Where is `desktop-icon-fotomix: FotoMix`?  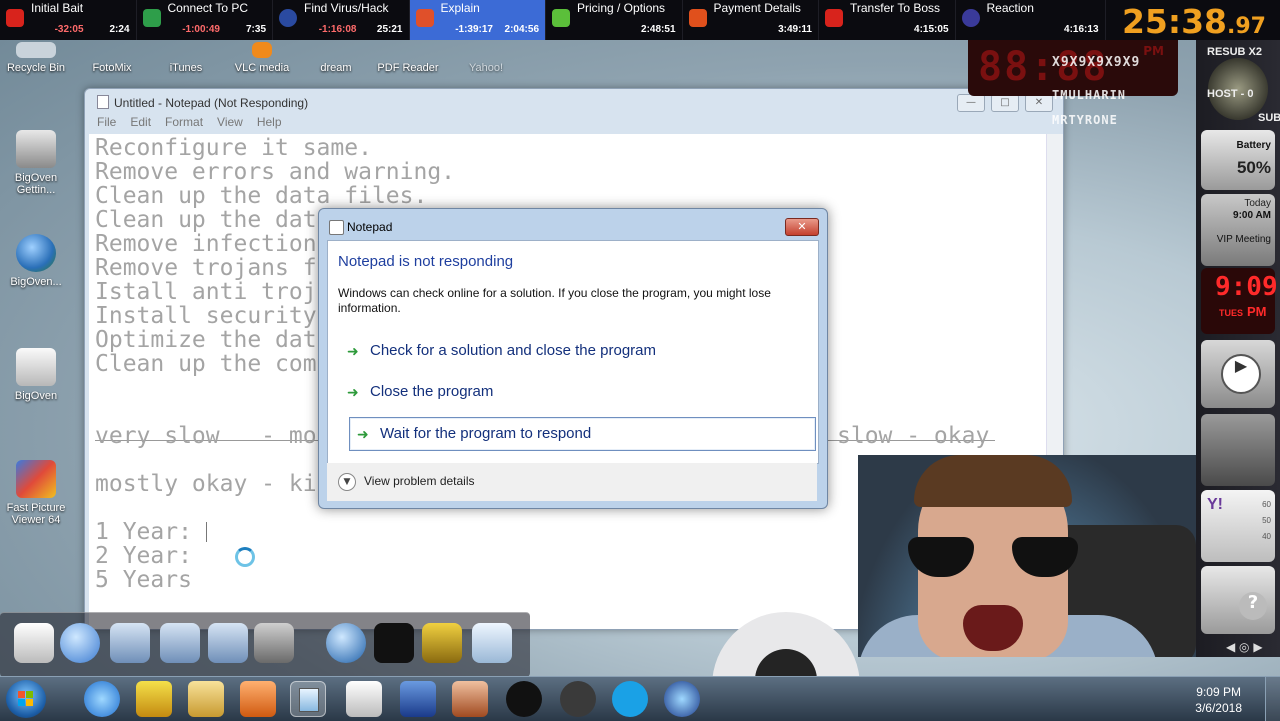 desktop-icon-fotomix: FotoMix is located at coordinates (112, 58).